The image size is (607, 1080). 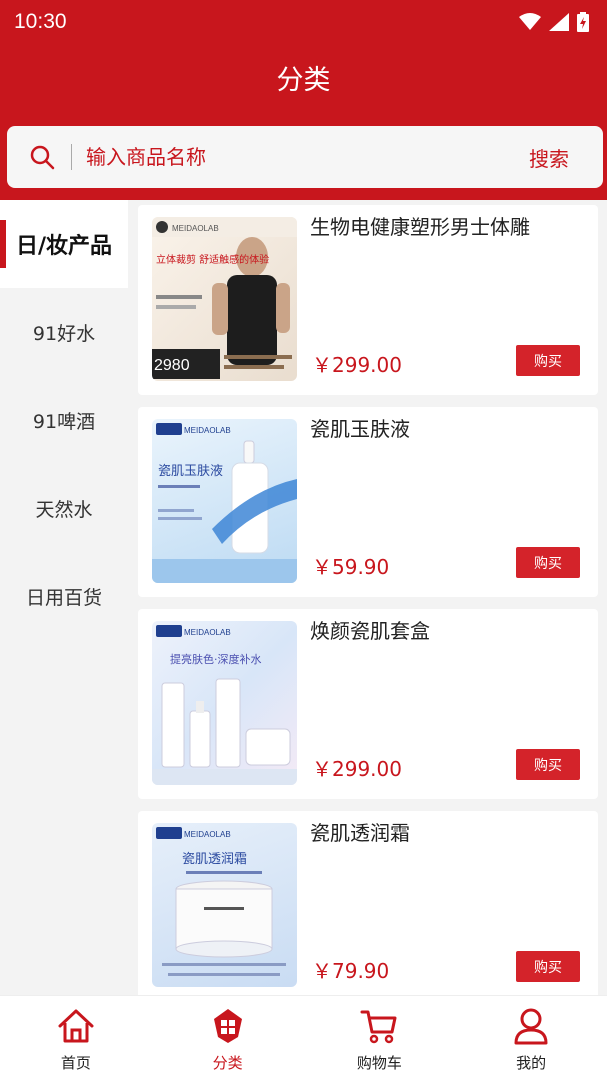 I want to click on tab-home-label: 首页, so click(x=75, y=1063).